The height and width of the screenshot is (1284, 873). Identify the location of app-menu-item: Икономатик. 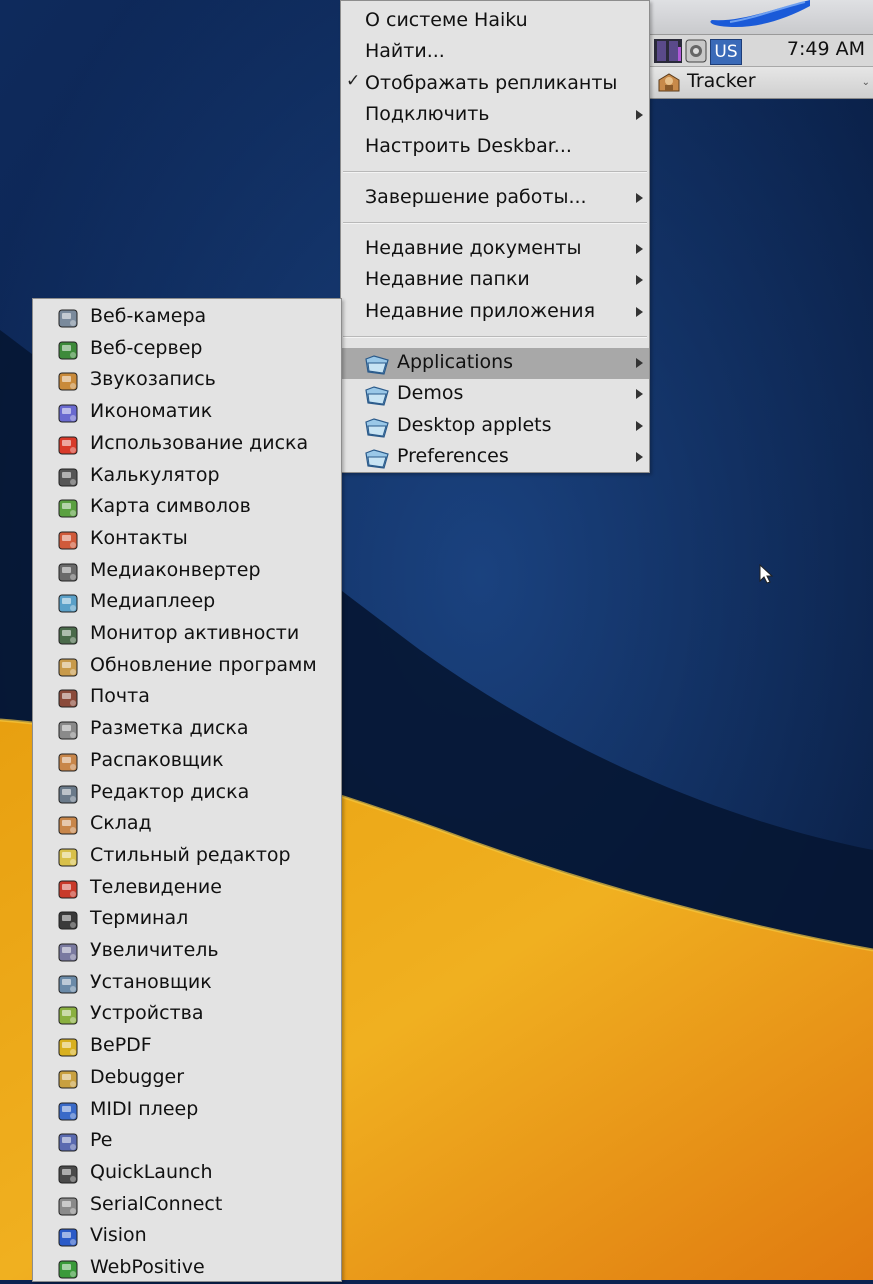
(187, 412).